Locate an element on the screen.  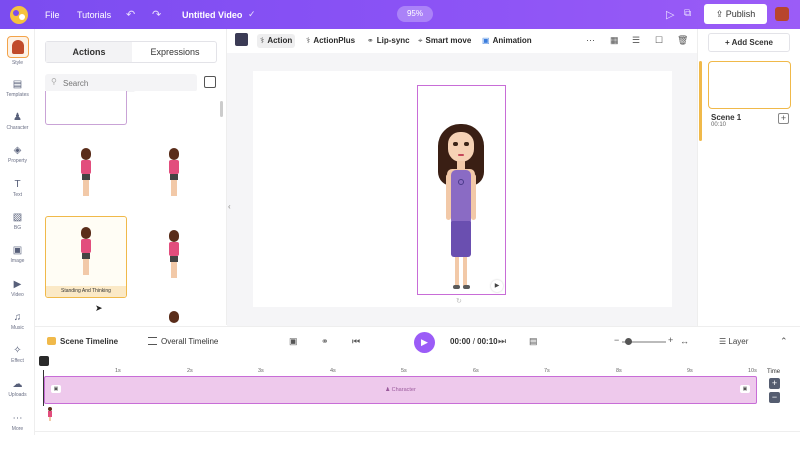
text-icon: T is located at coordinates (17, 184).